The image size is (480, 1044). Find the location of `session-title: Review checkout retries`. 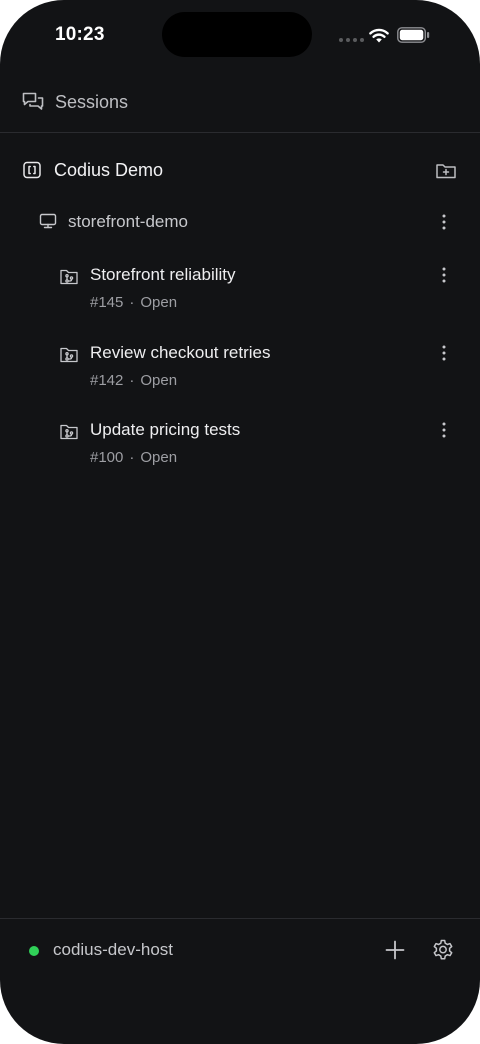

session-title: Review checkout retries is located at coordinates (180, 352).